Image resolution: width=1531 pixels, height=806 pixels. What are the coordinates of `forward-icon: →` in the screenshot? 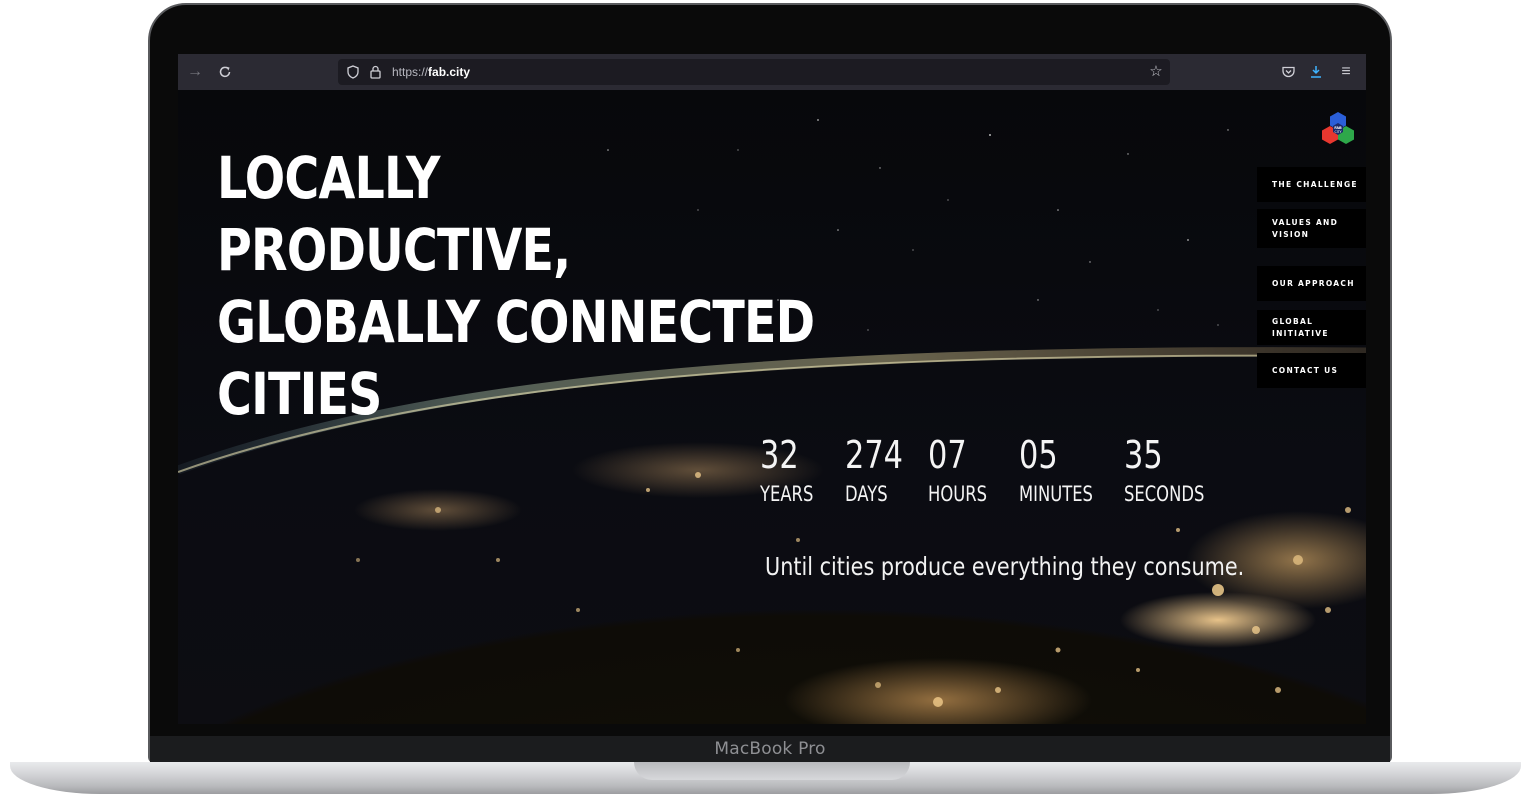 It's located at (195, 72).